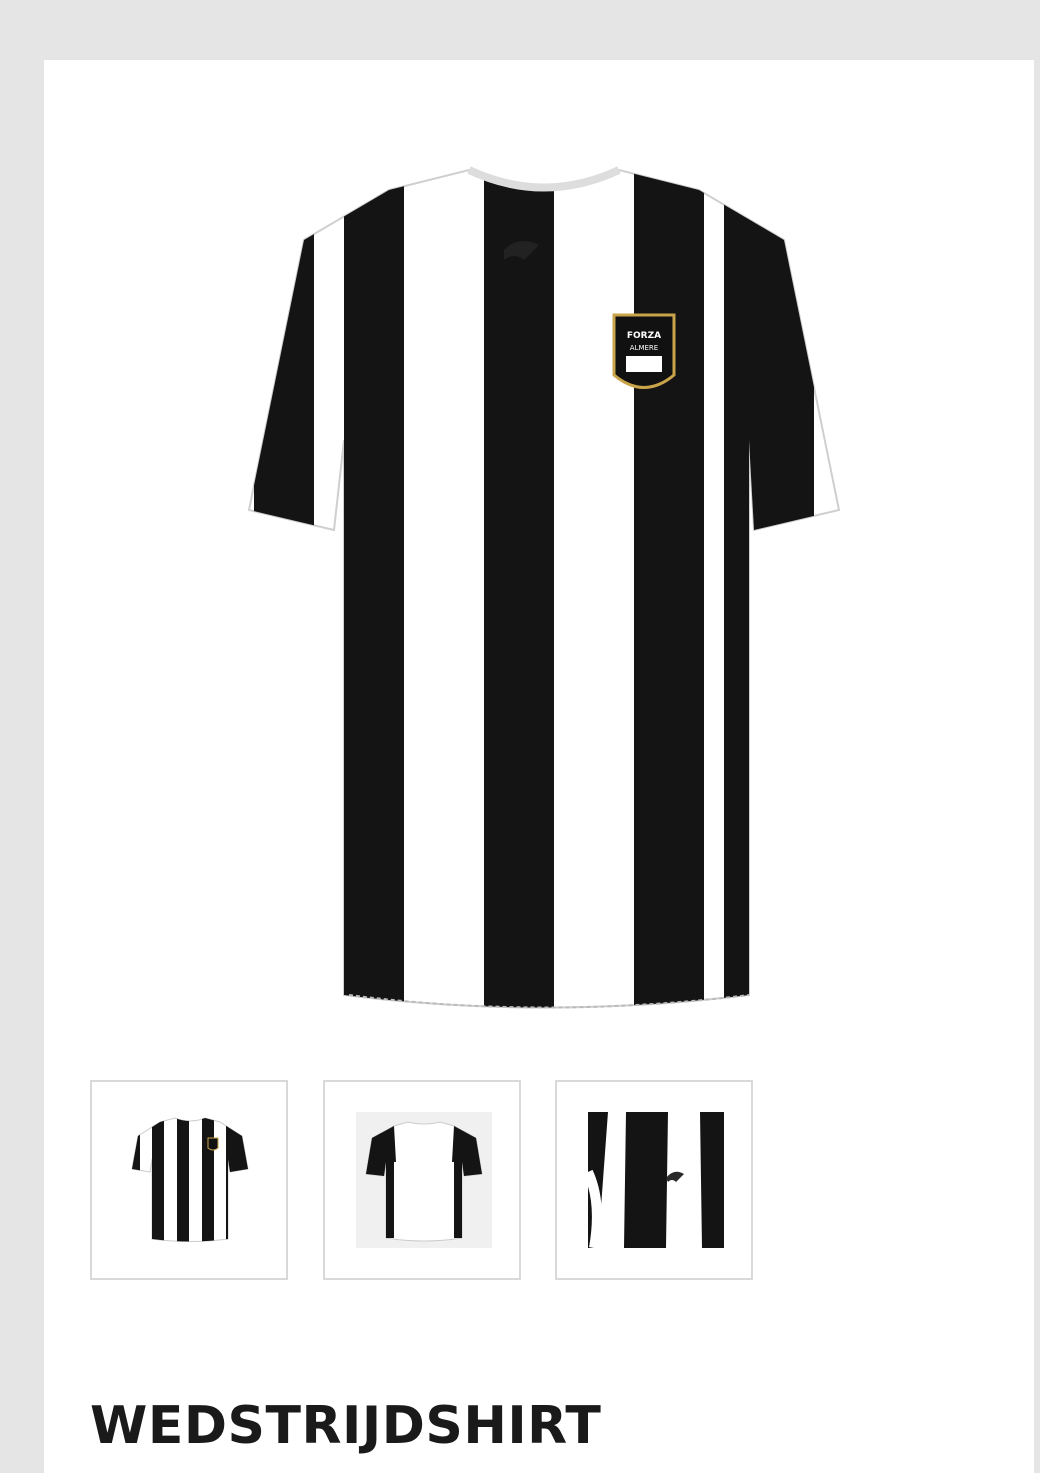 Image resolution: width=1040 pixels, height=1473 pixels. Describe the element at coordinates (644, 336) in the screenshot. I see `crest-text-1: FORZA` at that location.